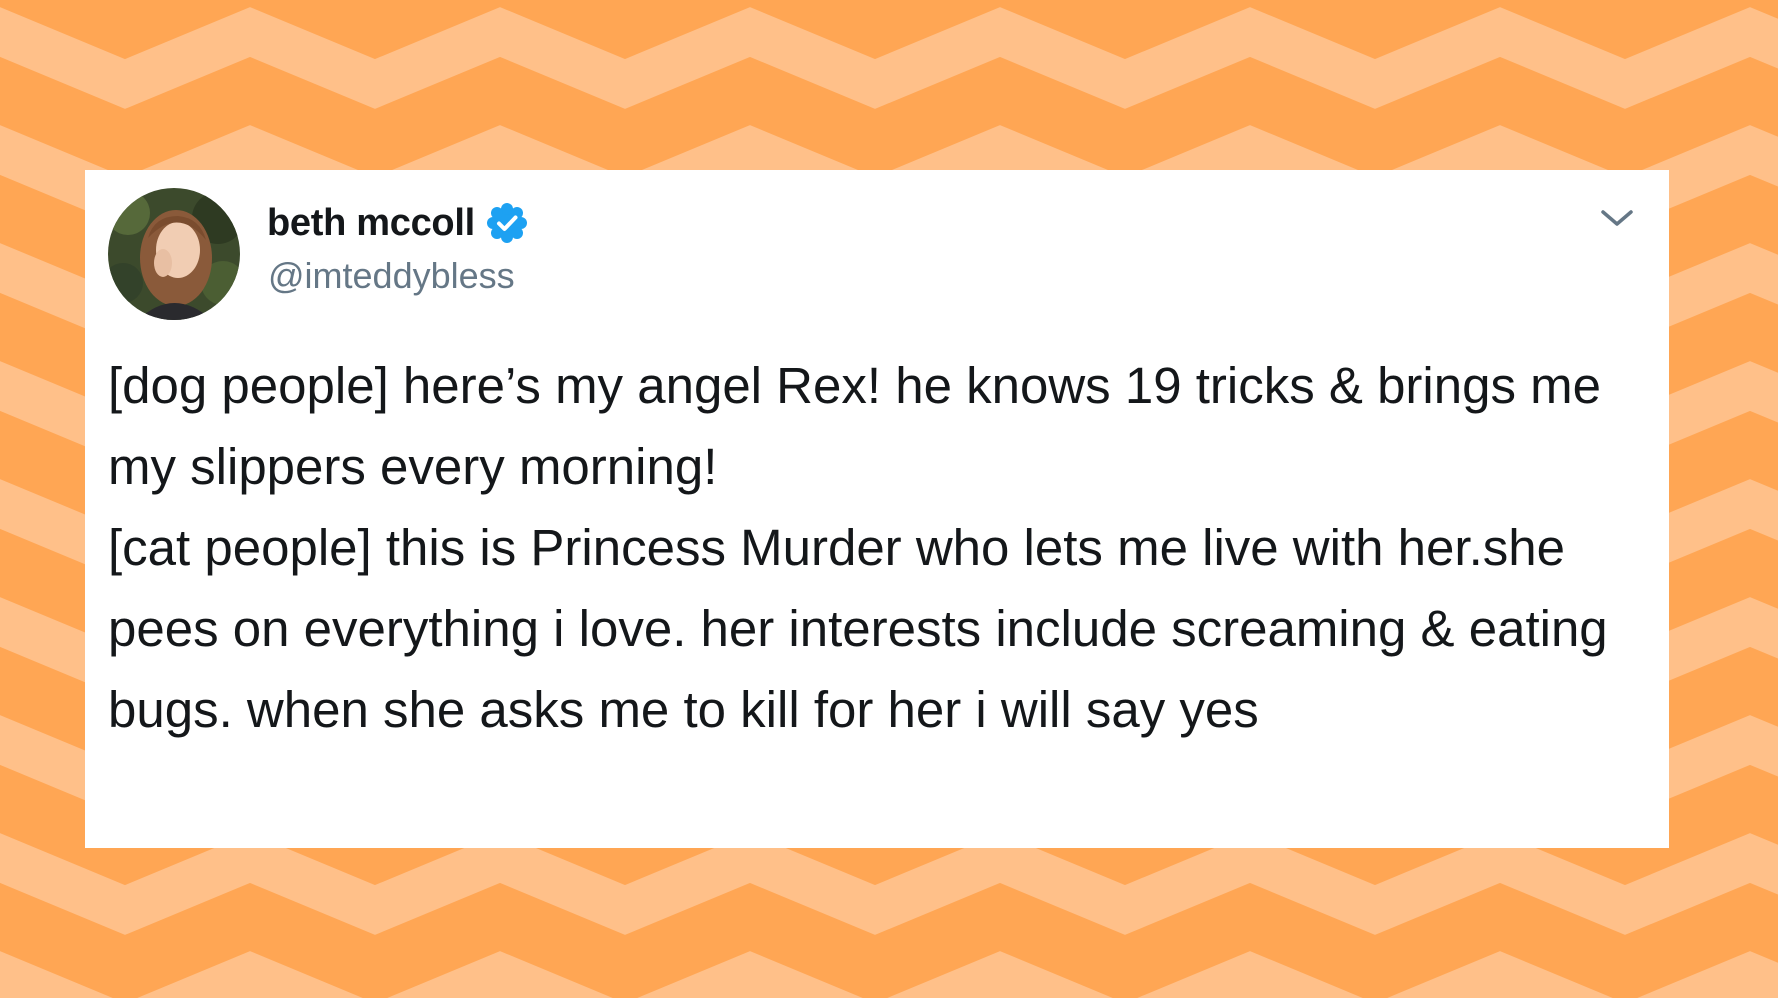 This screenshot has width=1778, height=998. I want to click on avatar, so click(174, 254).